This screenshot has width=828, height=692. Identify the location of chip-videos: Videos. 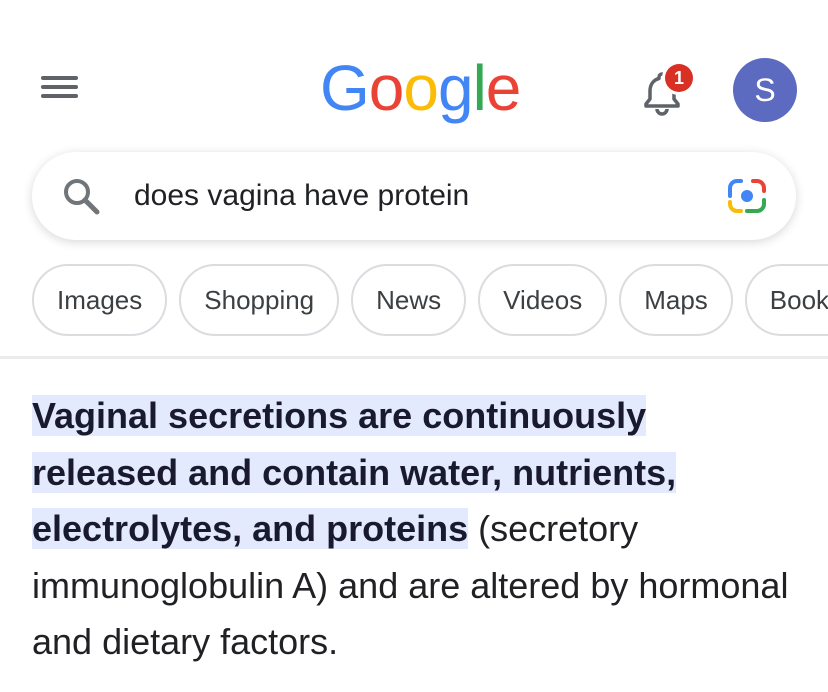
(543, 300).